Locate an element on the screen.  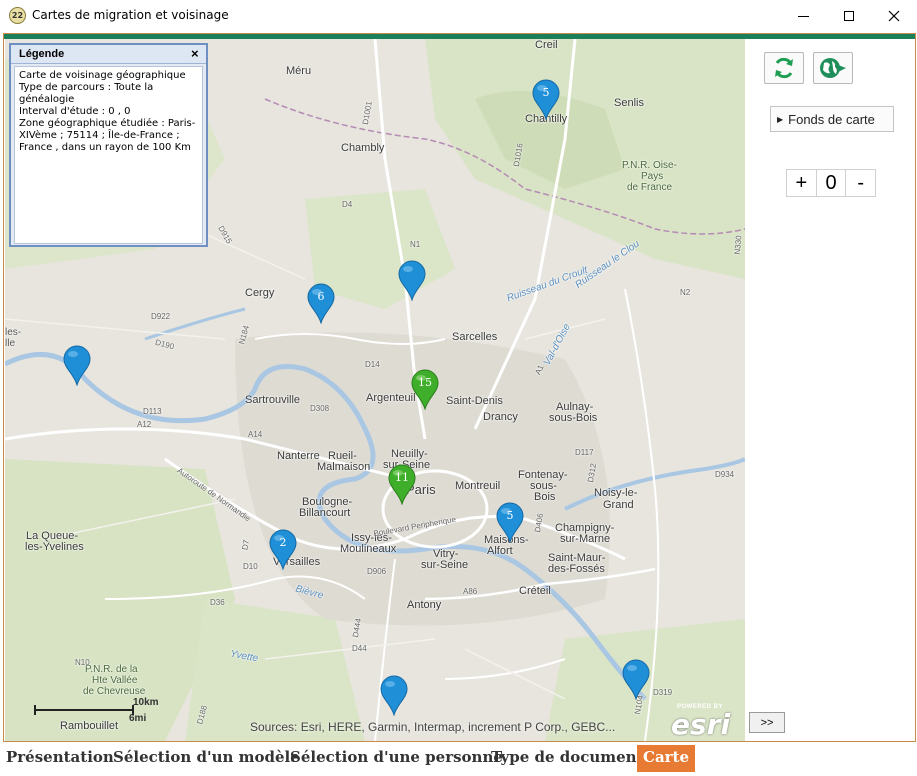
road-label: D44 is located at coordinates (359, 648).